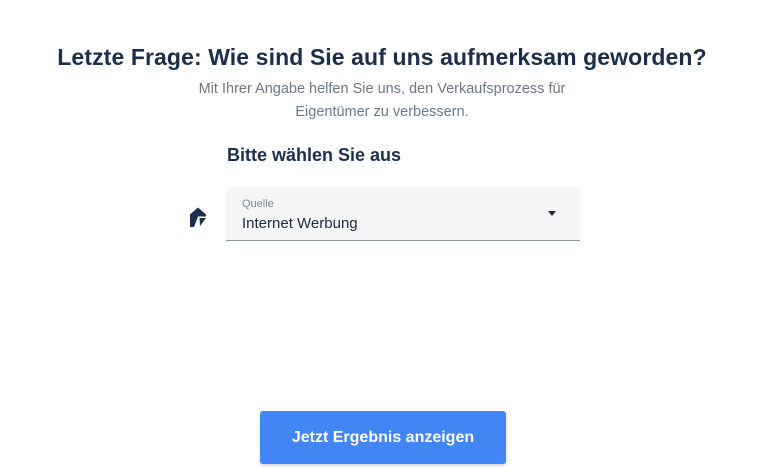 The image size is (764, 468). What do you see at coordinates (552, 213) in the screenshot?
I see `caret-down-icon` at bounding box center [552, 213].